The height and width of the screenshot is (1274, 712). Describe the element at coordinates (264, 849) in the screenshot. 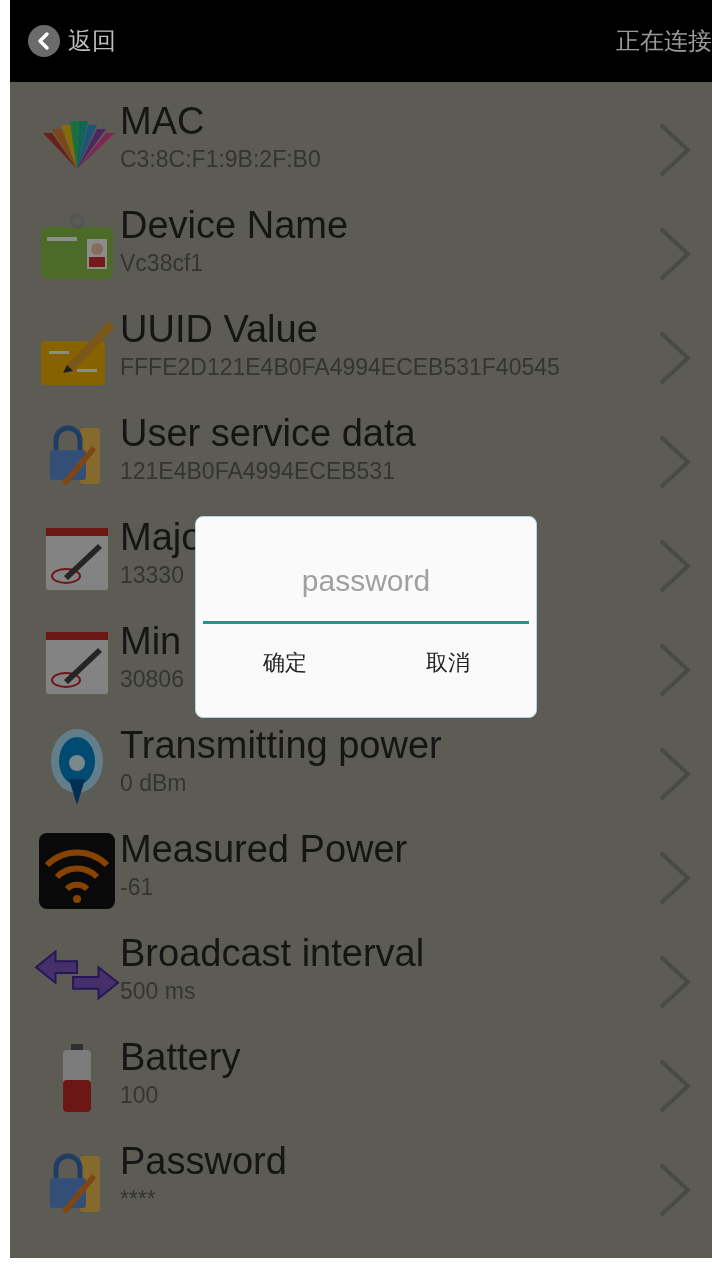

I see `row-title: Measured Power` at that location.